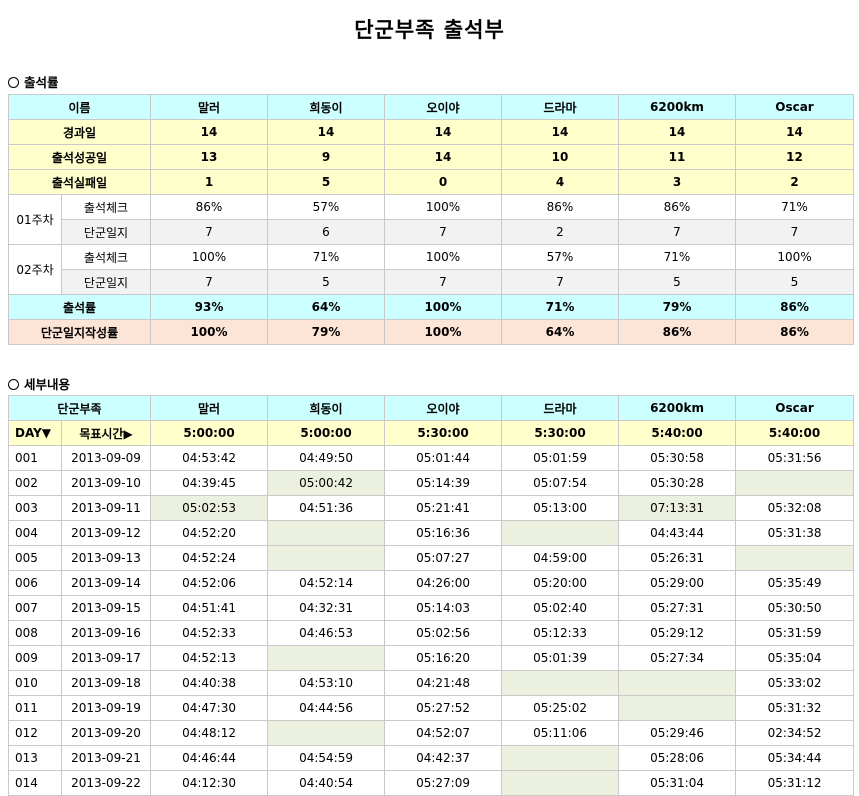  Describe the element at coordinates (209, 733) in the screenshot. I see `wake-time-cell: 04:48:12` at that location.